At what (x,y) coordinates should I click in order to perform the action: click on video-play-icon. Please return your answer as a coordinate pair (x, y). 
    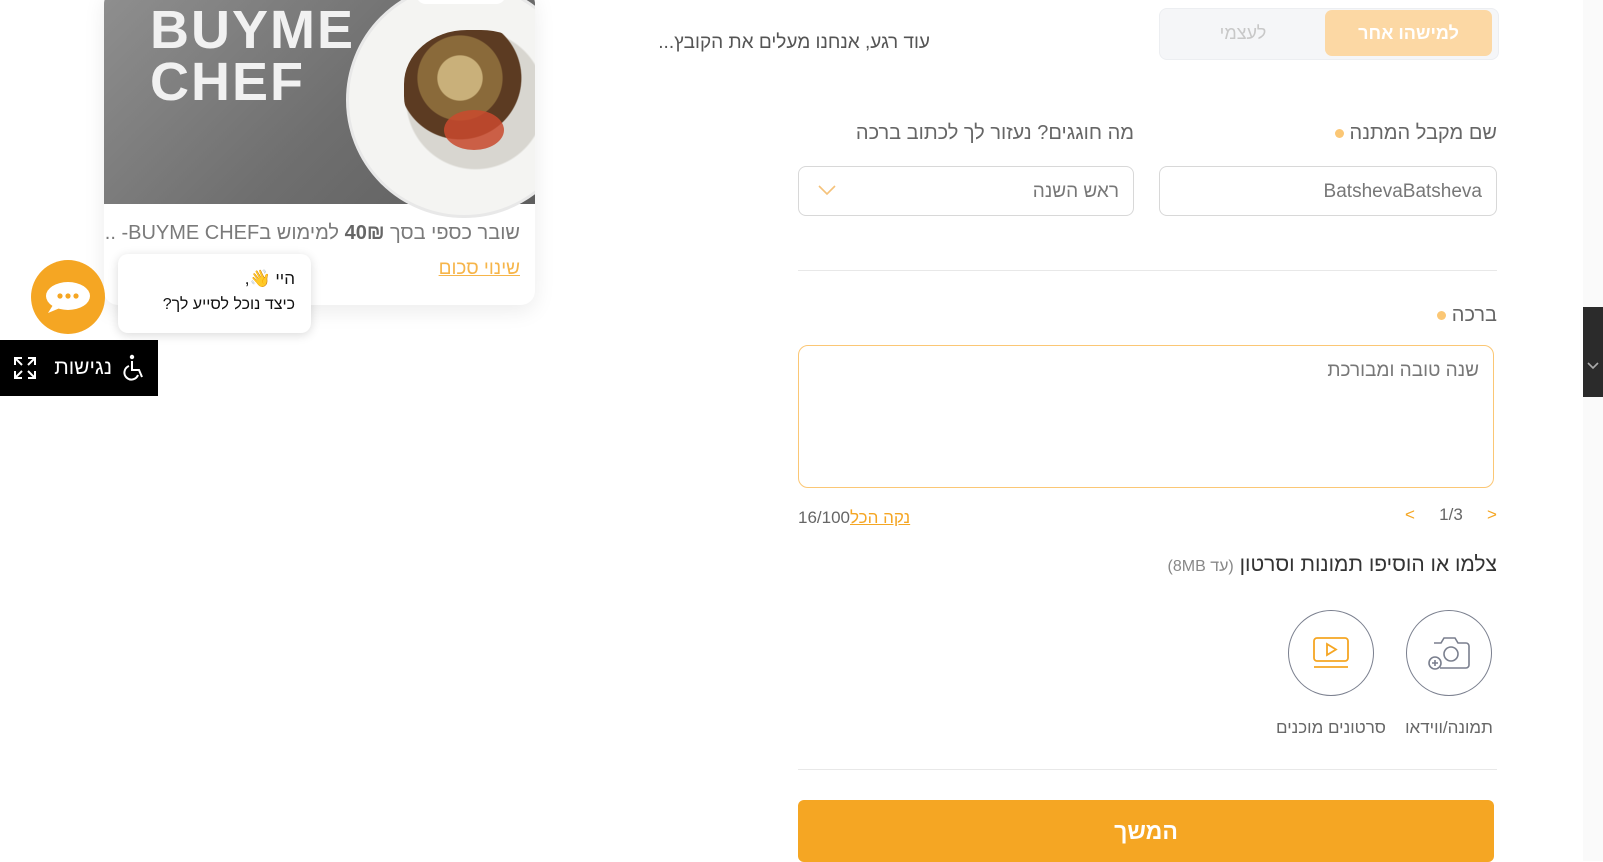
    Looking at the image, I should click on (1331, 652).